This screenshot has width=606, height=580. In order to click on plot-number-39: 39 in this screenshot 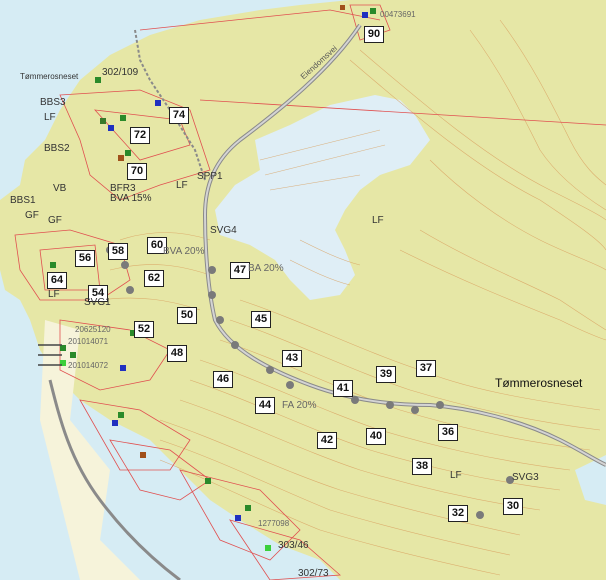, I will do `click(386, 374)`.